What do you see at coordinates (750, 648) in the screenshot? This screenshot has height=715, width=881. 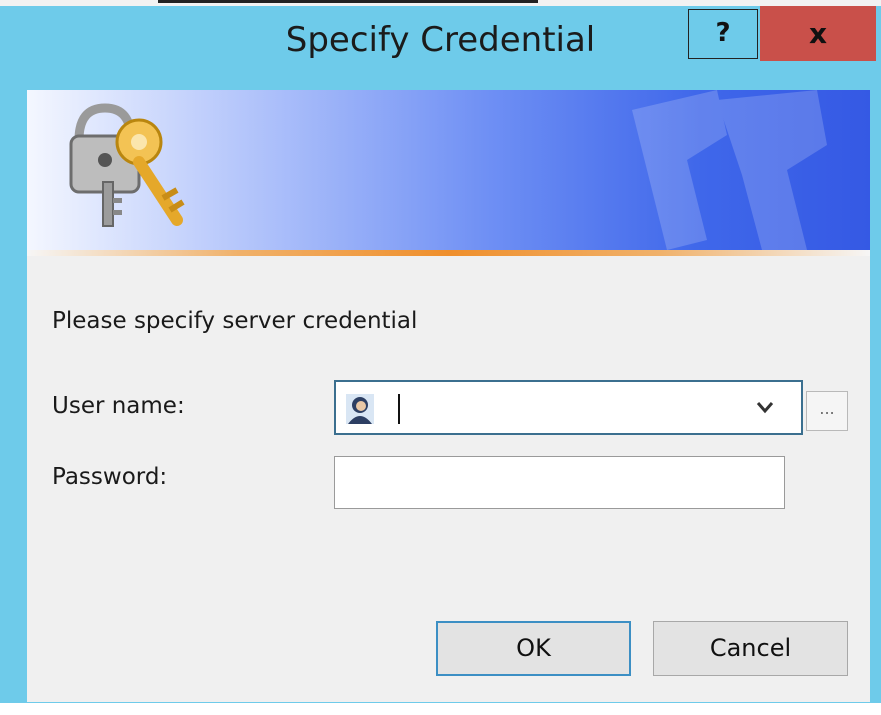 I see `cancel-button: Cancel` at bounding box center [750, 648].